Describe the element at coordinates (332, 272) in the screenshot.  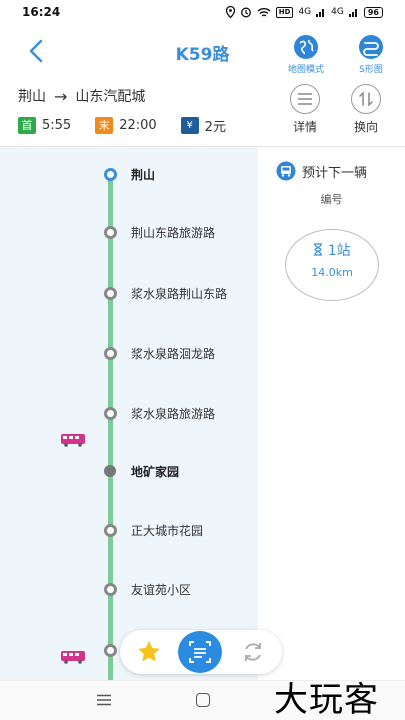
I see `eta-distance: 14.0km` at that location.